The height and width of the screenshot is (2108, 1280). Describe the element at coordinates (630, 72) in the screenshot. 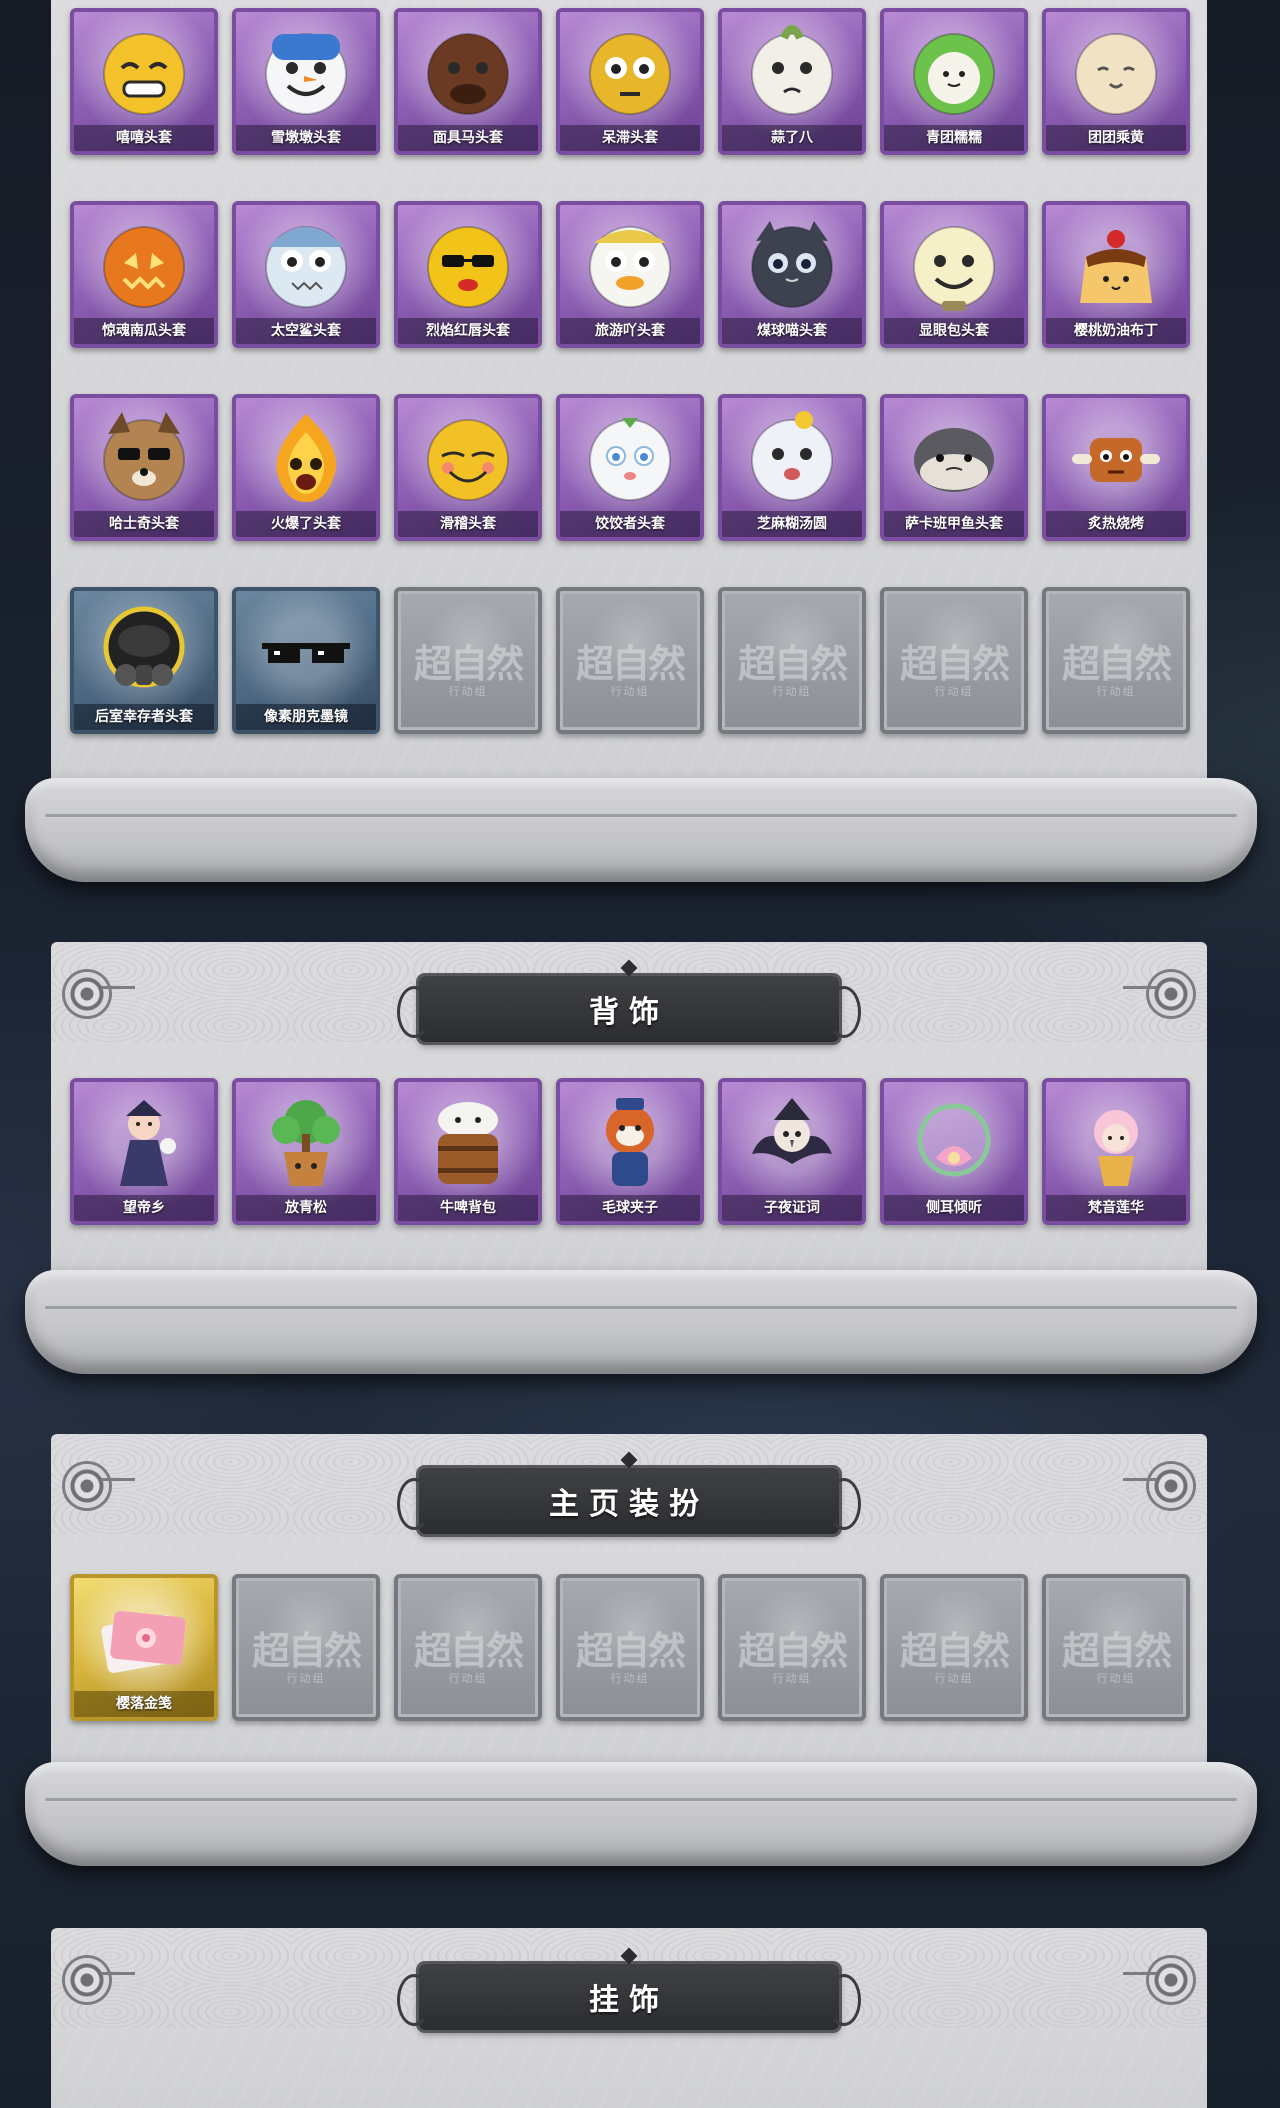

I see `blank-face-icon` at that location.